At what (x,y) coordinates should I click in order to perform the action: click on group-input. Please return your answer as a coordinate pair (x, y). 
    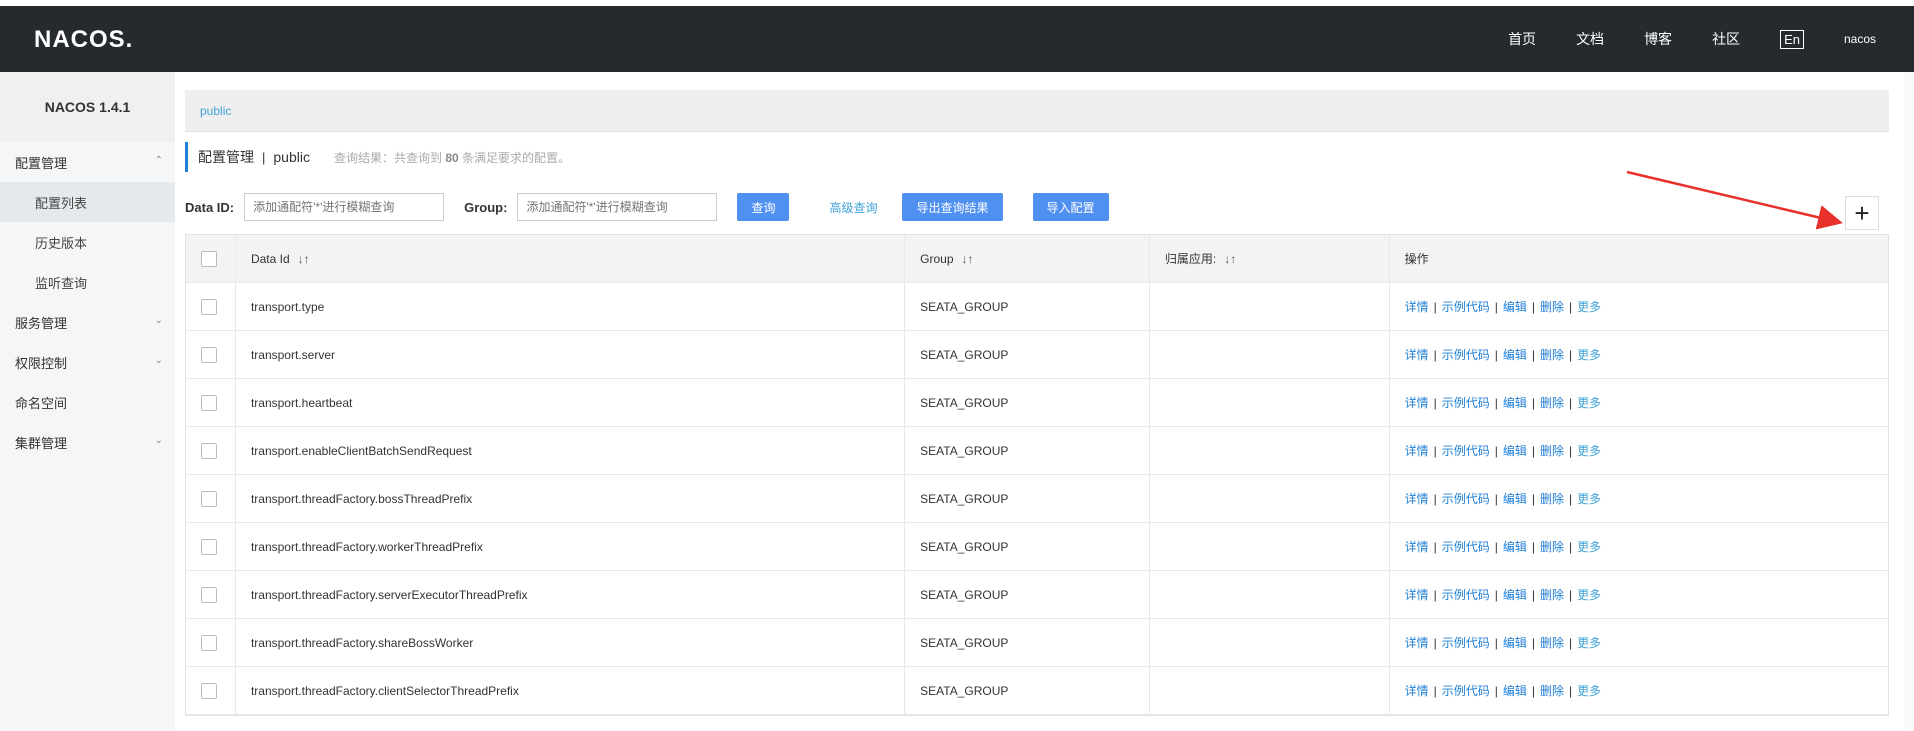
    Looking at the image, I should click on (617, 207).